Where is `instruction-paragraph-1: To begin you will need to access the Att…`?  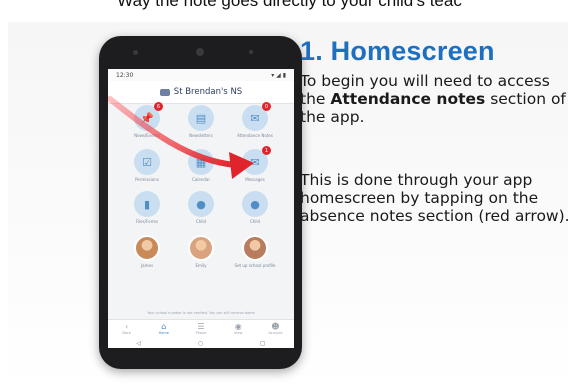 instruction-paragraph-1: To begin you will need to access the Att… is located at coordinates (436, 99).